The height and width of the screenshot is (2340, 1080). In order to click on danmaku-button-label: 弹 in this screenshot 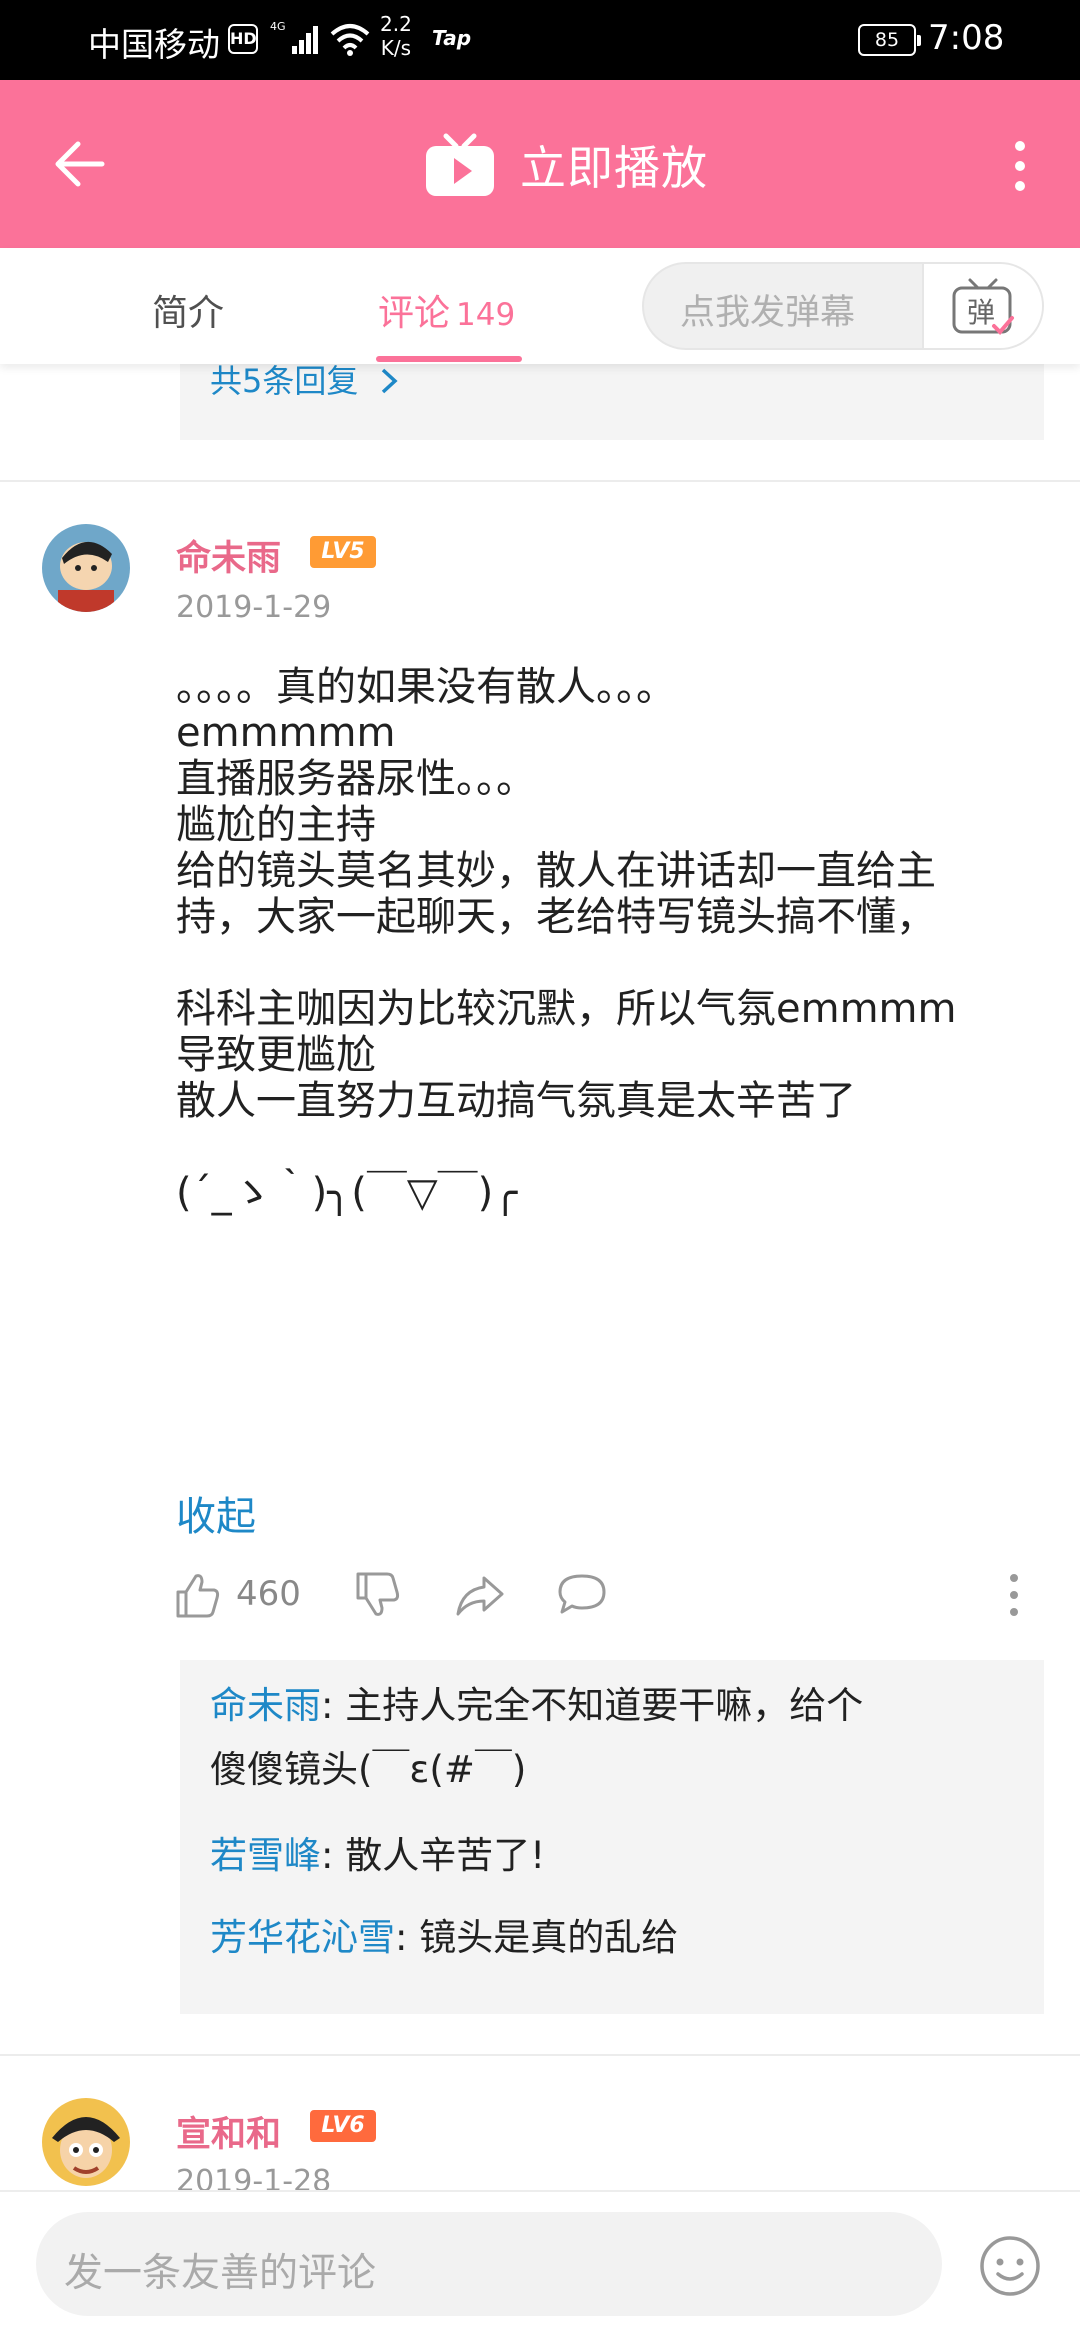, I will do `click(981, 312)`.